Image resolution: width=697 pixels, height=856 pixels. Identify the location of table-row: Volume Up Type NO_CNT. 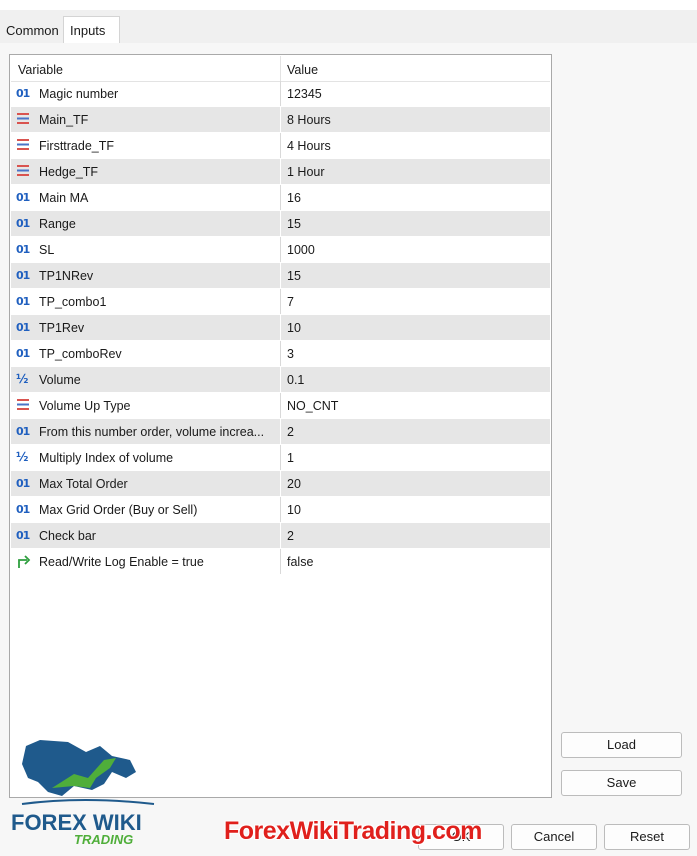
(280, 406).